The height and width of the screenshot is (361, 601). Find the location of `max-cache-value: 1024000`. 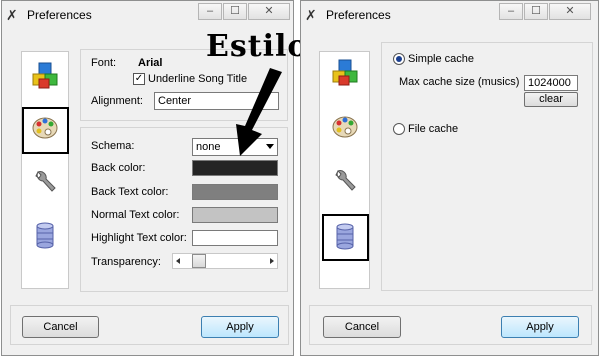

max-cache-value: 1024000 is located at coordinates (549, 83).